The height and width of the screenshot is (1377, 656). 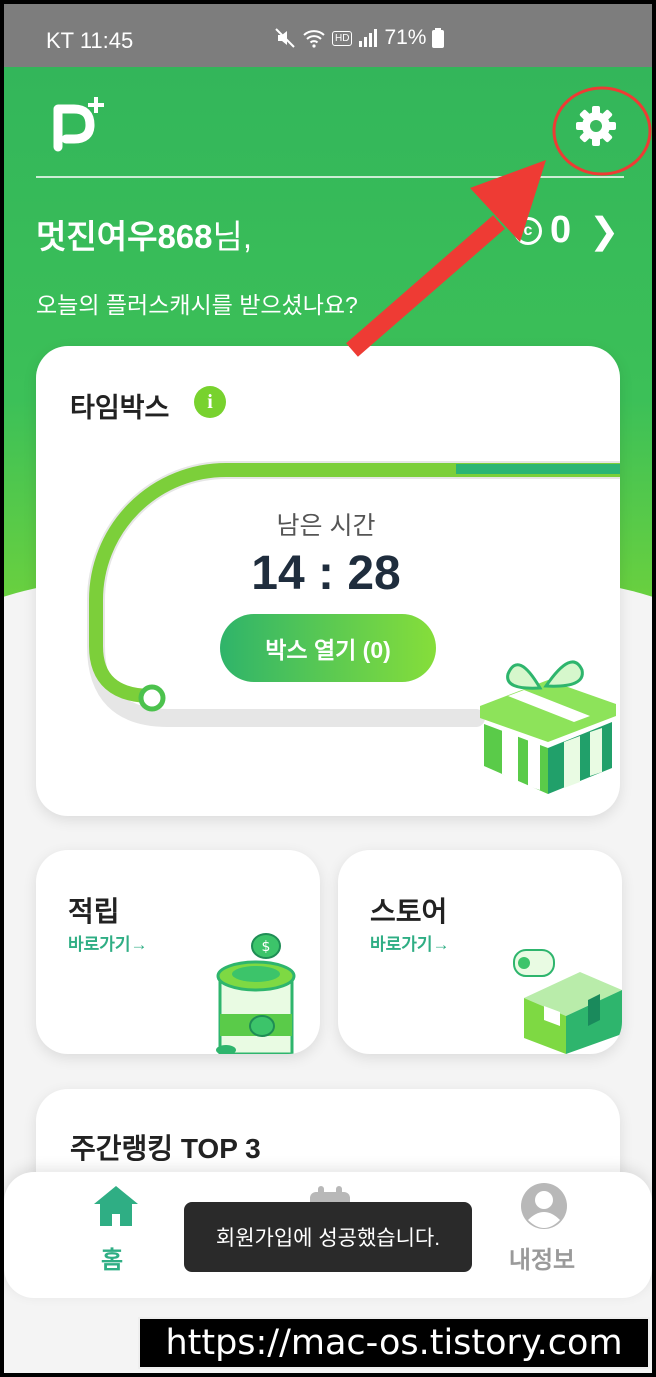 What do you see at coordinates (368, 38) in the screenshot?
I see `signal-icon` at bounding box center [368, 38].